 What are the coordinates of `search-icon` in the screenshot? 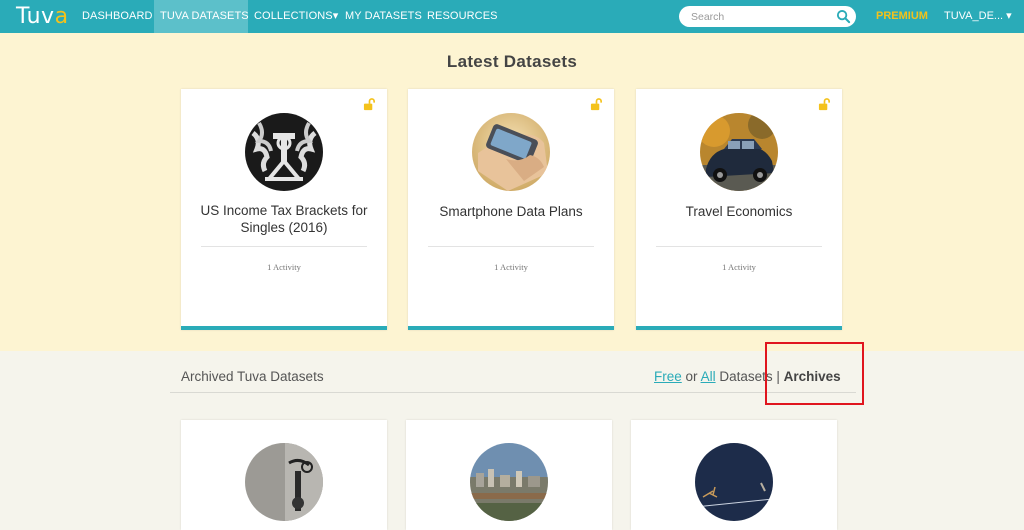 It's located at (843, 16).